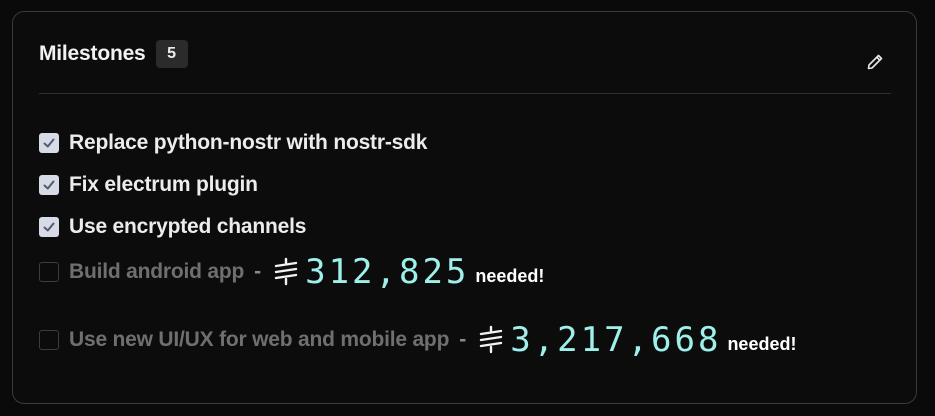  What do you see at coordinates (469, 185) in the screenshot?
I see `milestone-item: Fix electrum plugin` at bounding box center [469, 185].